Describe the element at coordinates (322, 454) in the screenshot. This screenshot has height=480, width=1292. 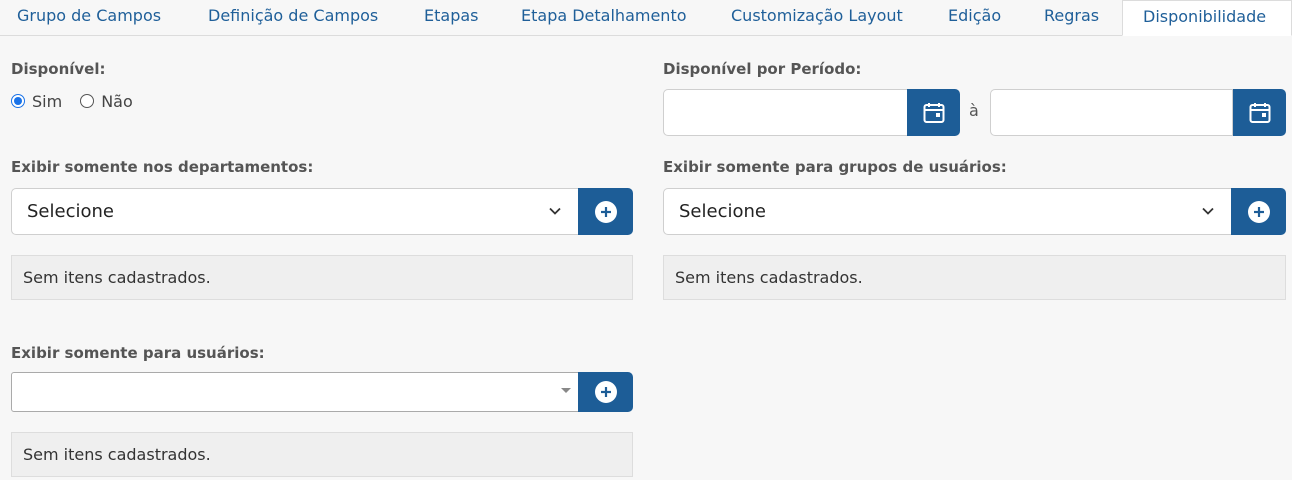
I see `users-empty-message: Sem itens cadastrados.` at that location.